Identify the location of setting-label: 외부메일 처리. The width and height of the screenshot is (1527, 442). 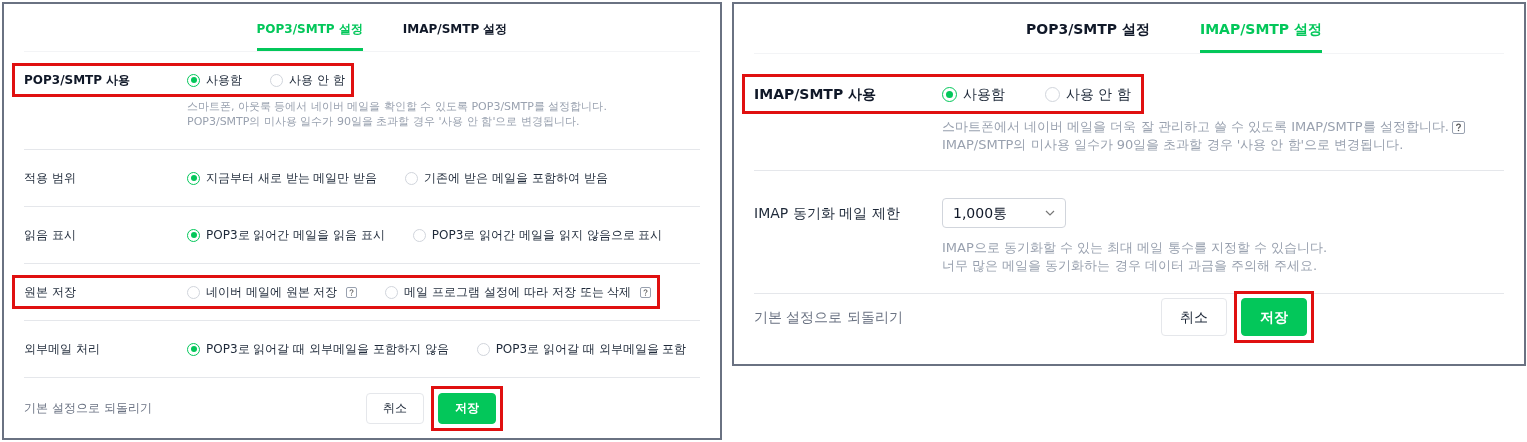
(62, 349).